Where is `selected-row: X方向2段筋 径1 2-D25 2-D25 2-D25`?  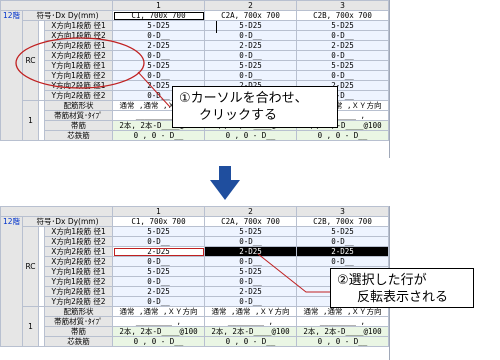
selected-row: X方向2段筋 径1 2-D25 2-D25 2-D25 is located at coordinates (195, 251).